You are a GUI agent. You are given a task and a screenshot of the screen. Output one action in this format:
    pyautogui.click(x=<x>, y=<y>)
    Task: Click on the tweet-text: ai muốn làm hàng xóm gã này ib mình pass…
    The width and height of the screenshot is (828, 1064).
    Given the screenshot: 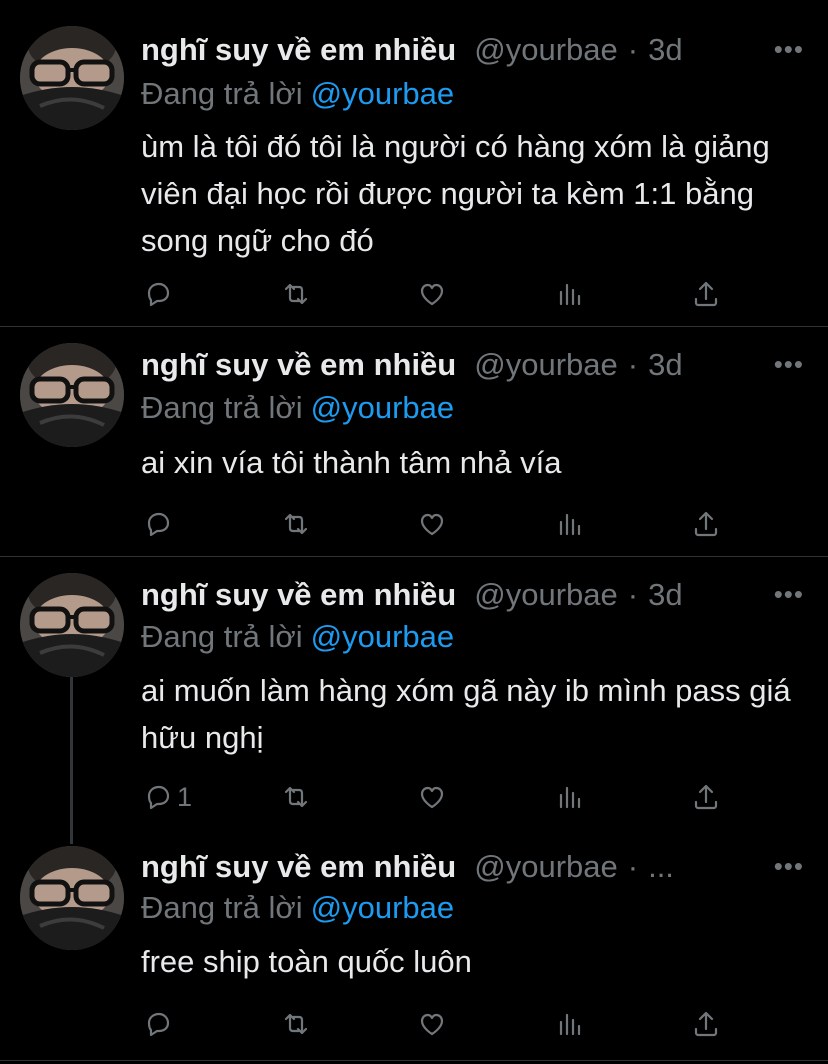 What is the action you would take?
    pyautogui.click(x=466, y=714)
    